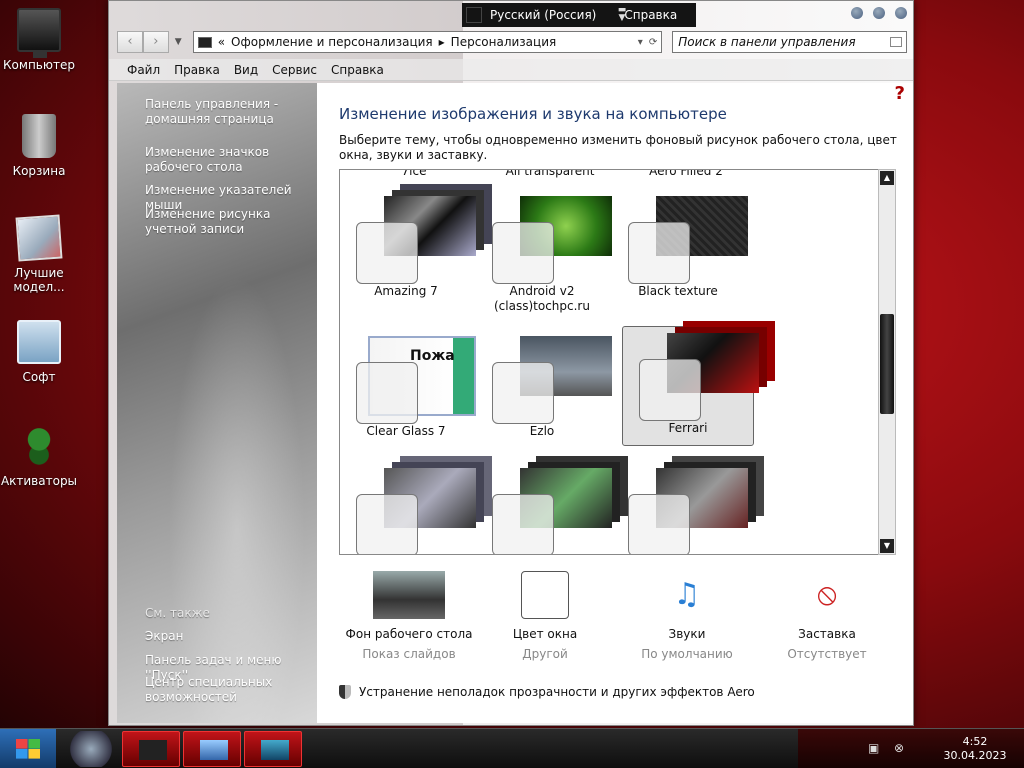  I want to click on breadcrumb-personalization: Персонализация, so click(504, 42).